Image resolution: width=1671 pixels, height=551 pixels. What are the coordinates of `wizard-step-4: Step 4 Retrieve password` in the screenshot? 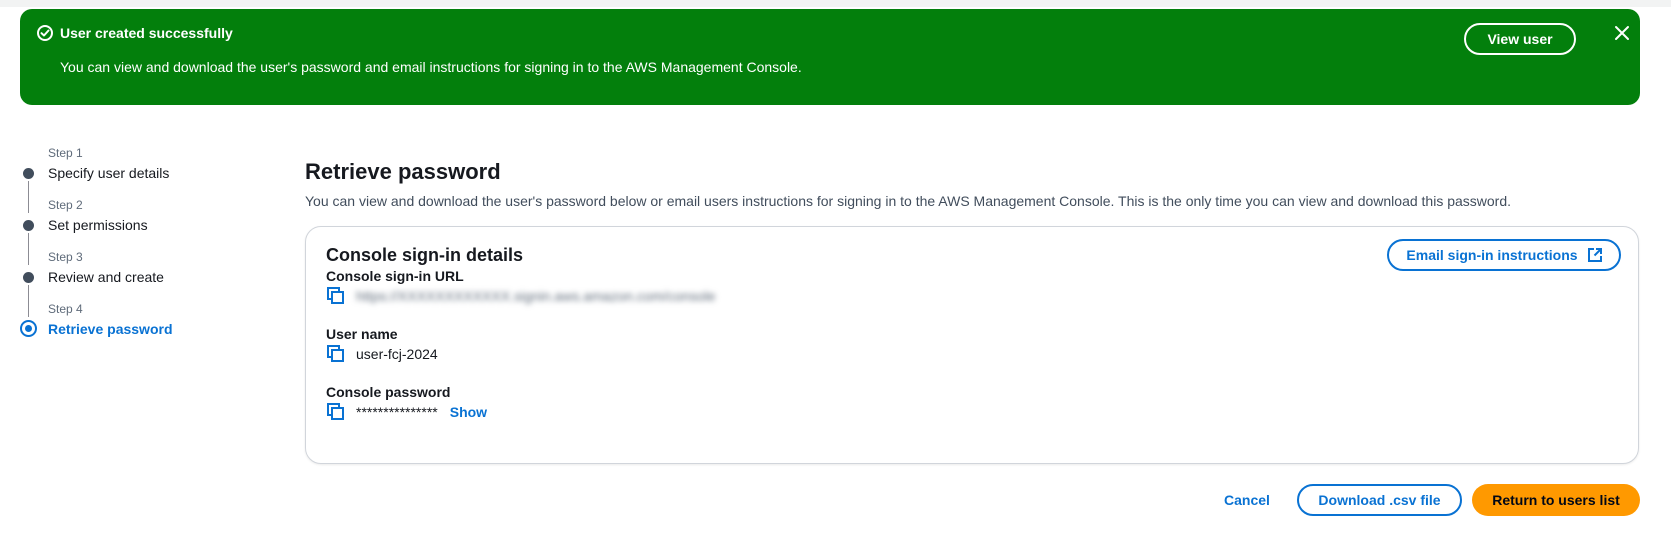 It's located at (138, 325).